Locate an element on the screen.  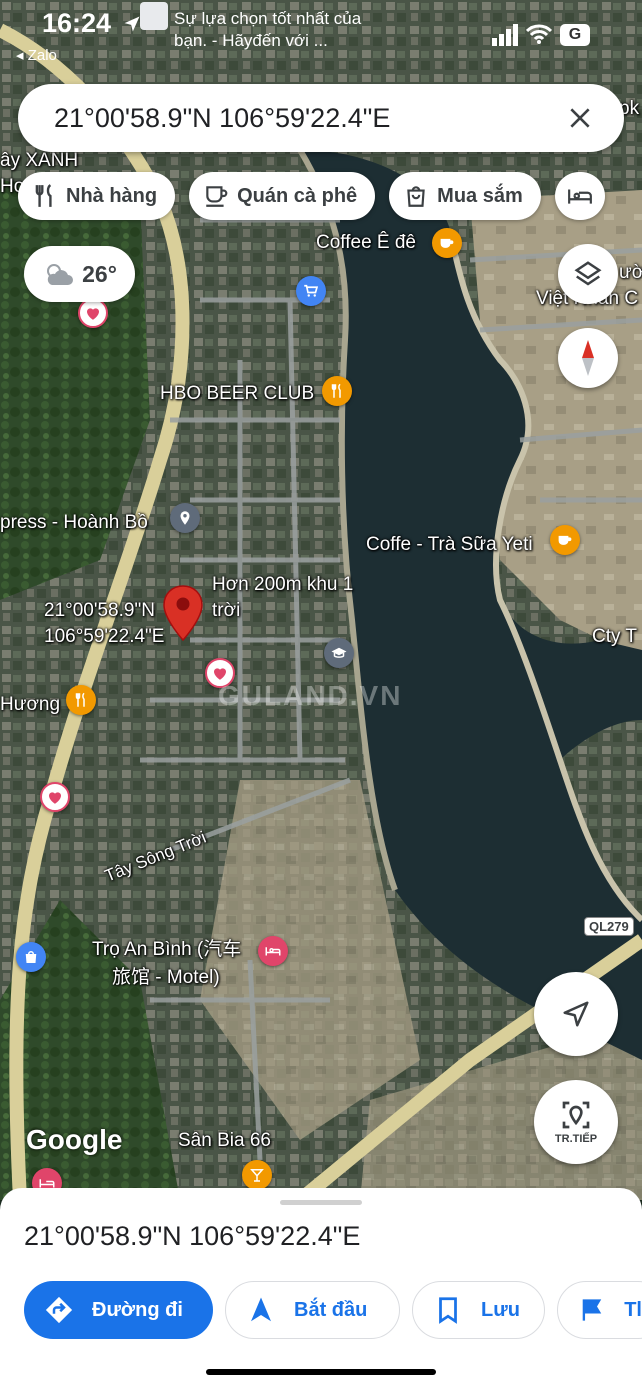
directions-button: Đường đi is located at coordinates (118, 1310).